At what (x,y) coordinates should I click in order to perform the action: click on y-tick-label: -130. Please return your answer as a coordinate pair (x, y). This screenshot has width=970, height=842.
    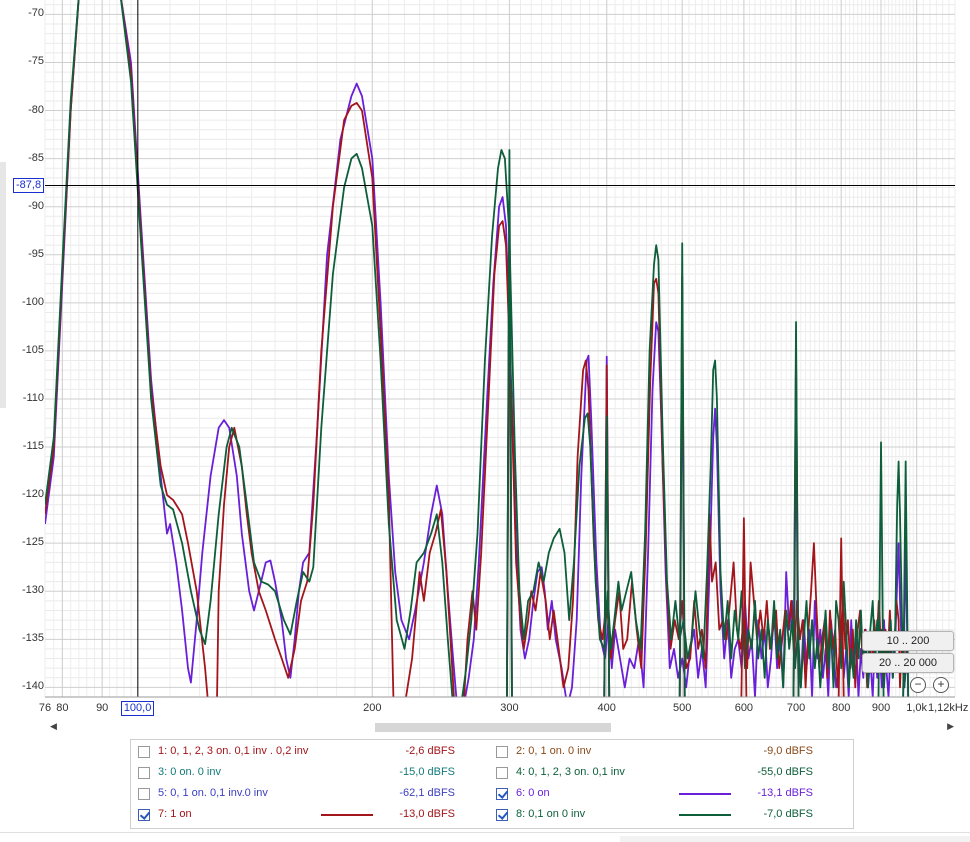
    Looking at the image, I should click on (32, 590).